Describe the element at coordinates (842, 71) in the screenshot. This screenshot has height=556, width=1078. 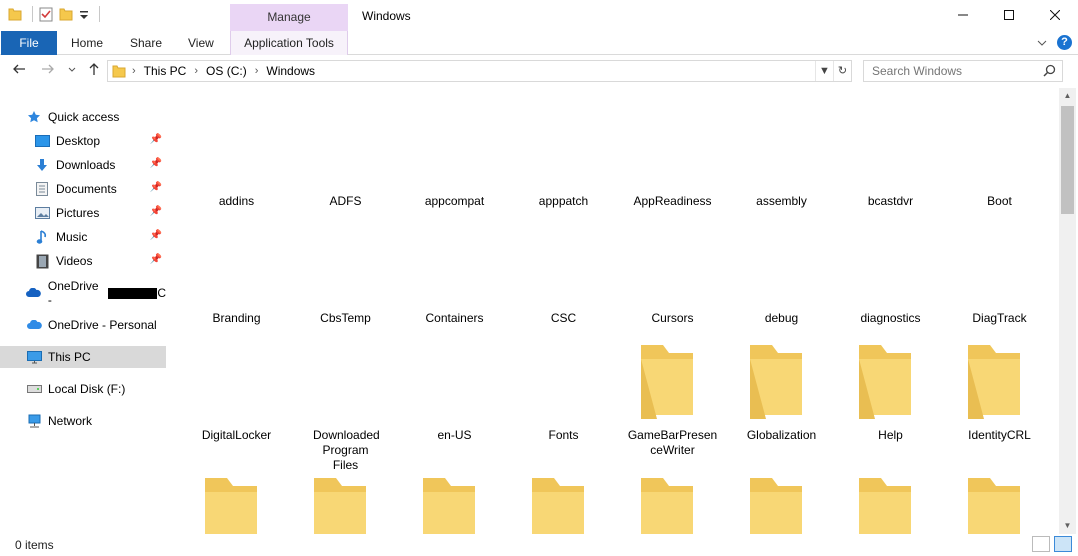
I see `refresh-icon: ↻` at that location.